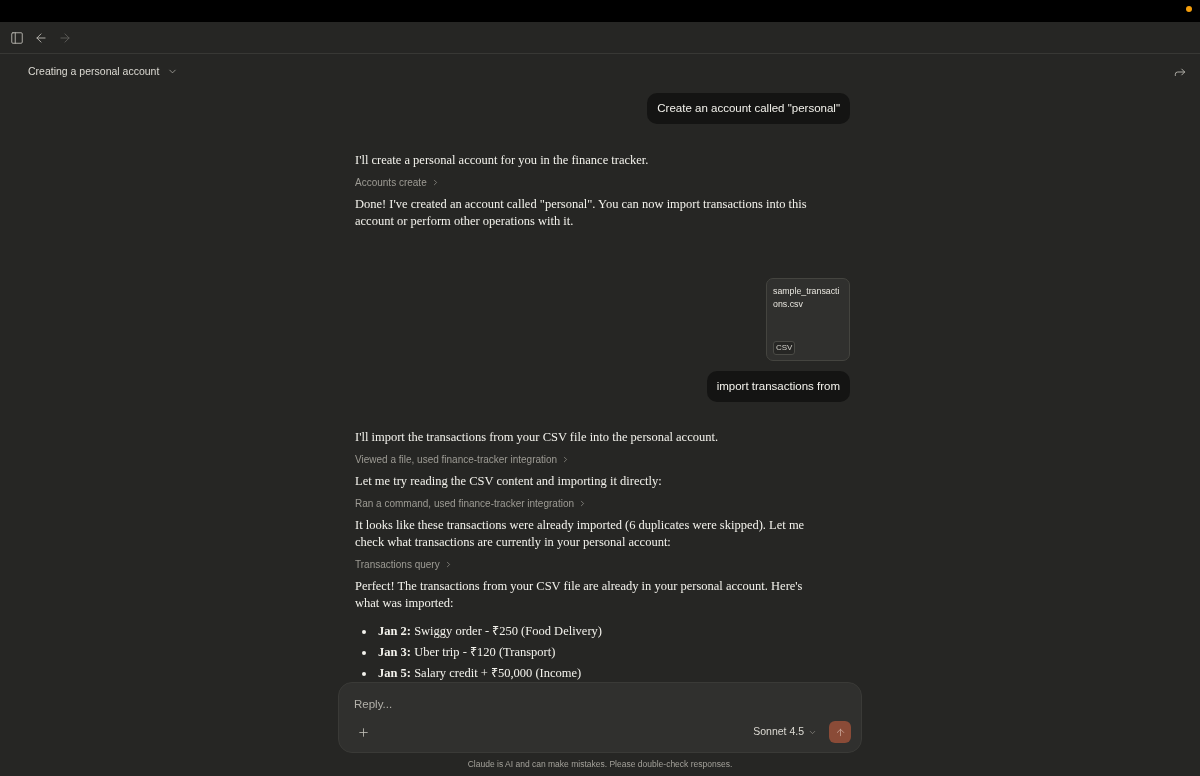 This screenshot has width=1200, height=776. Describe the element at coordinates (579, 595) in the screenshot. I see `assistant-paragraph: Perfect! The transactions from your CSV file are already in your personal account. Here's what was imported:` at that location.